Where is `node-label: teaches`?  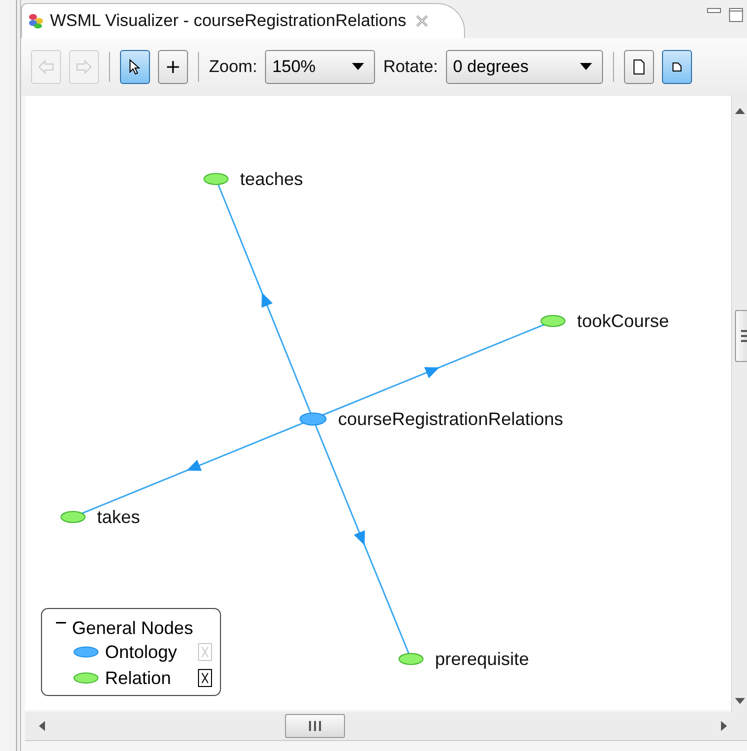
node-label: teaches is located at coordinates (272, 179).